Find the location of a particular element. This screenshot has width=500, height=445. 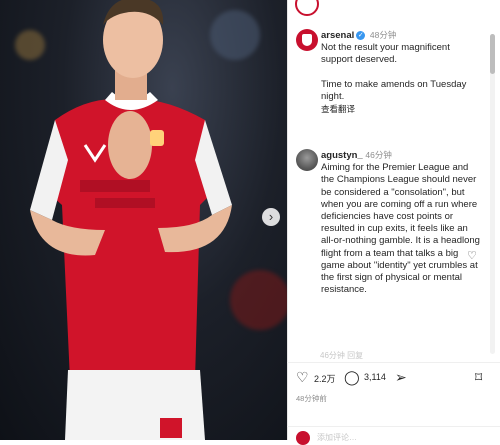

share-icon: ➢ is located at coordinates (401, 377).